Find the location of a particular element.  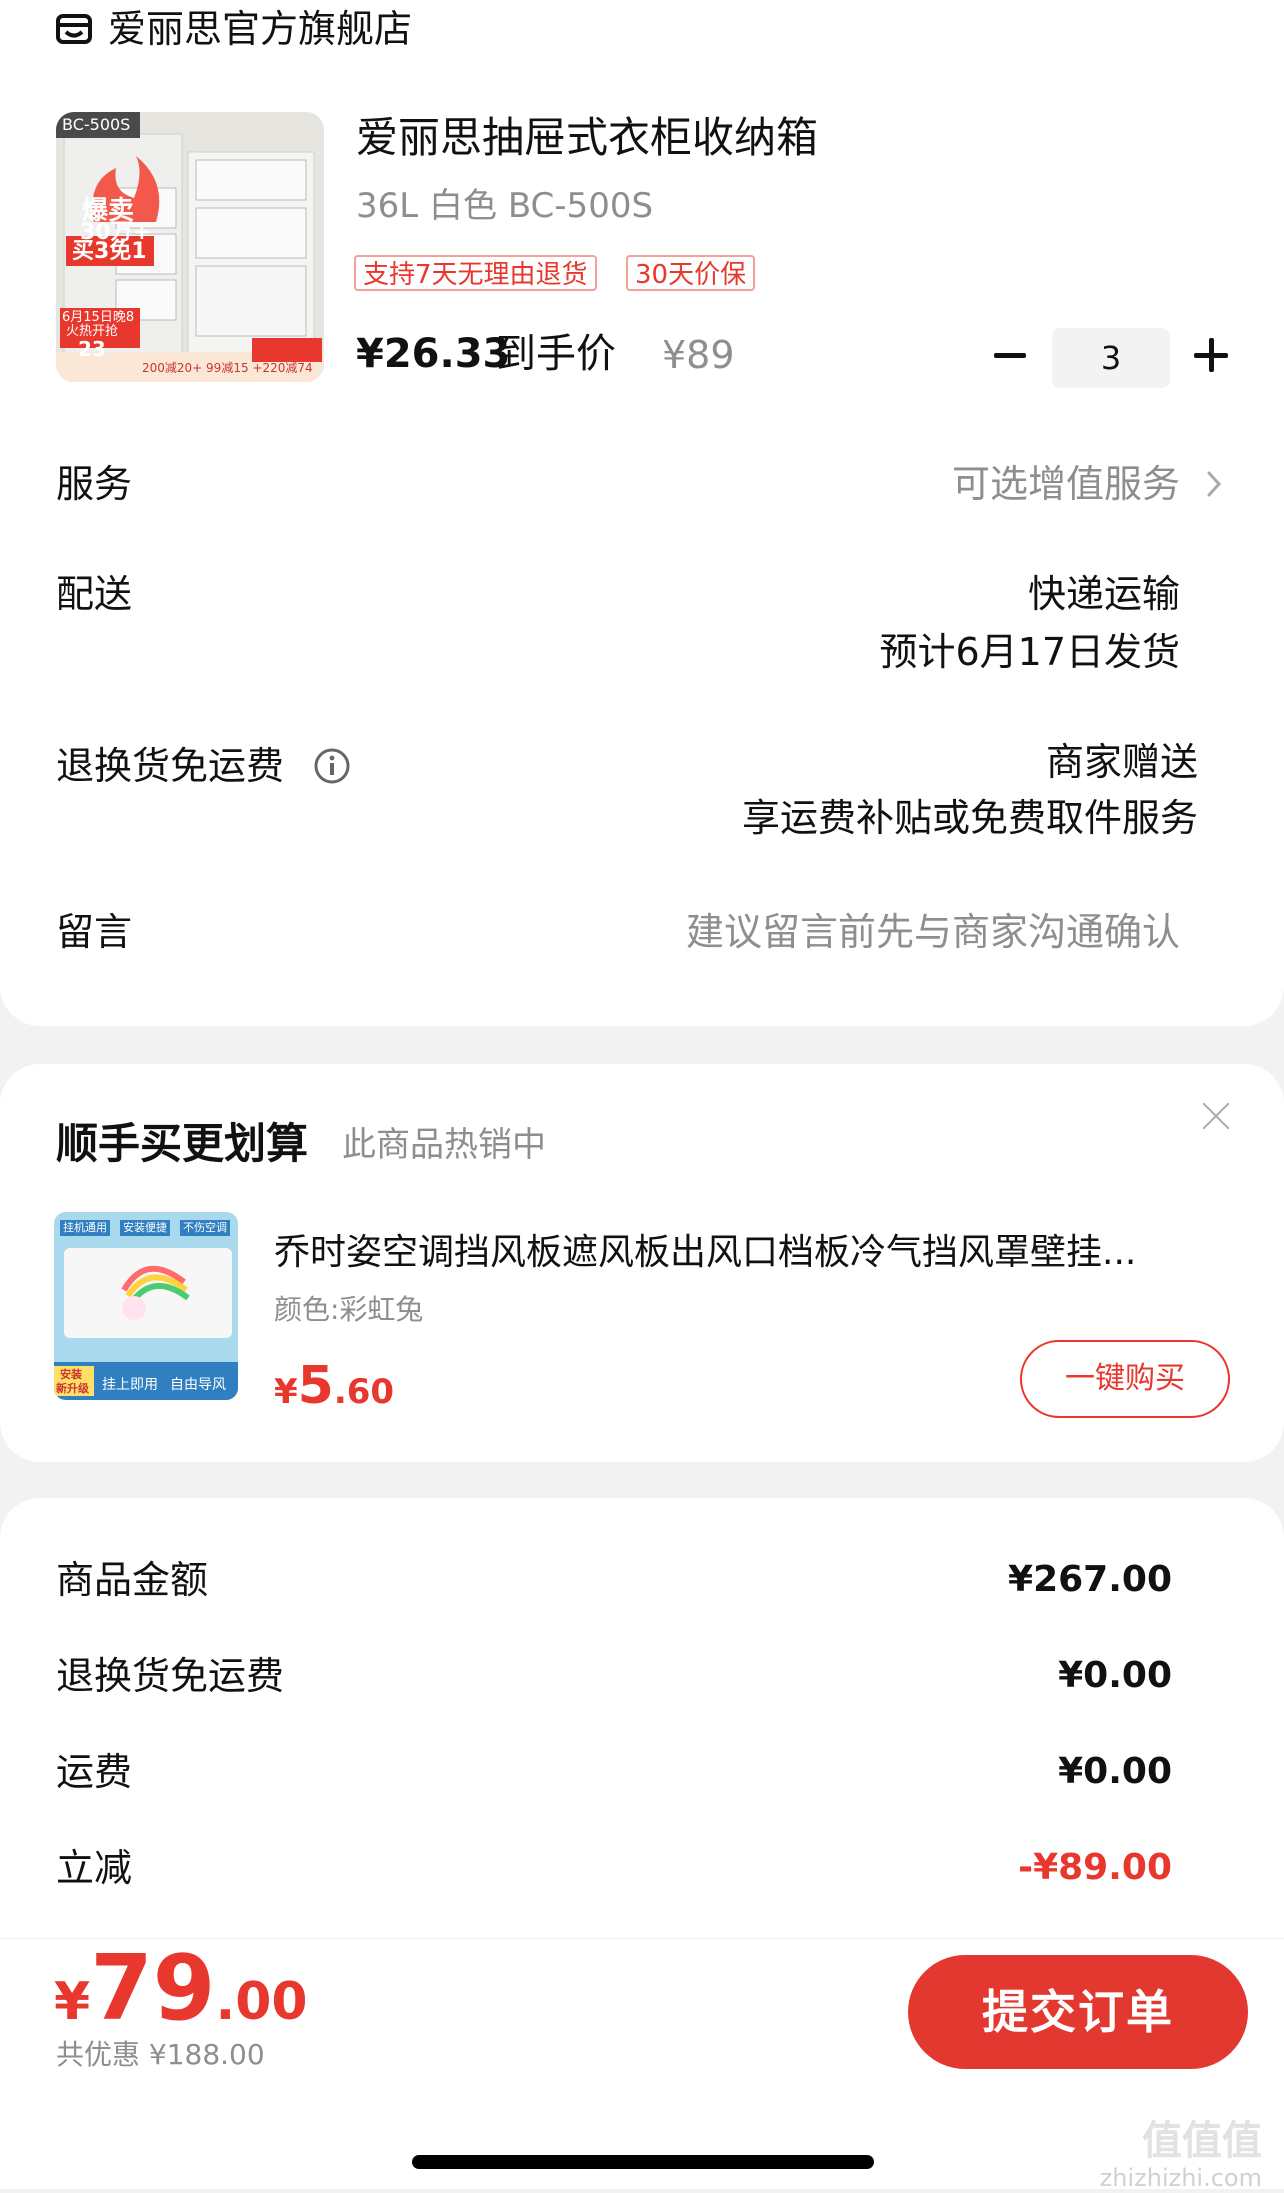

recommend-subtitle: 此商品热销中 is located at coordinates (444, 1145).